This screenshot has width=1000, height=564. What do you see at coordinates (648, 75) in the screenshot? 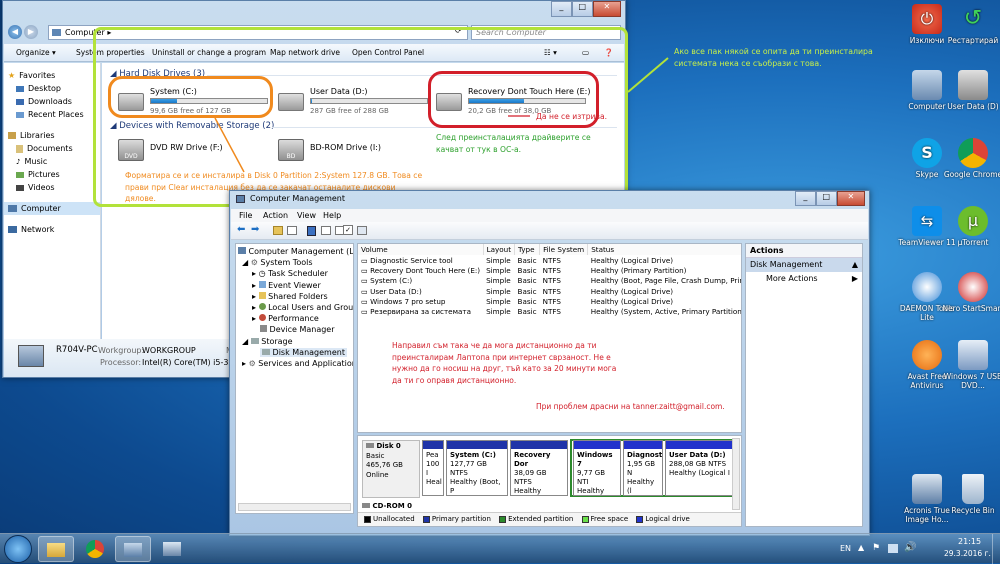
I see `green-connector-line` at bounding box center [648, 75].